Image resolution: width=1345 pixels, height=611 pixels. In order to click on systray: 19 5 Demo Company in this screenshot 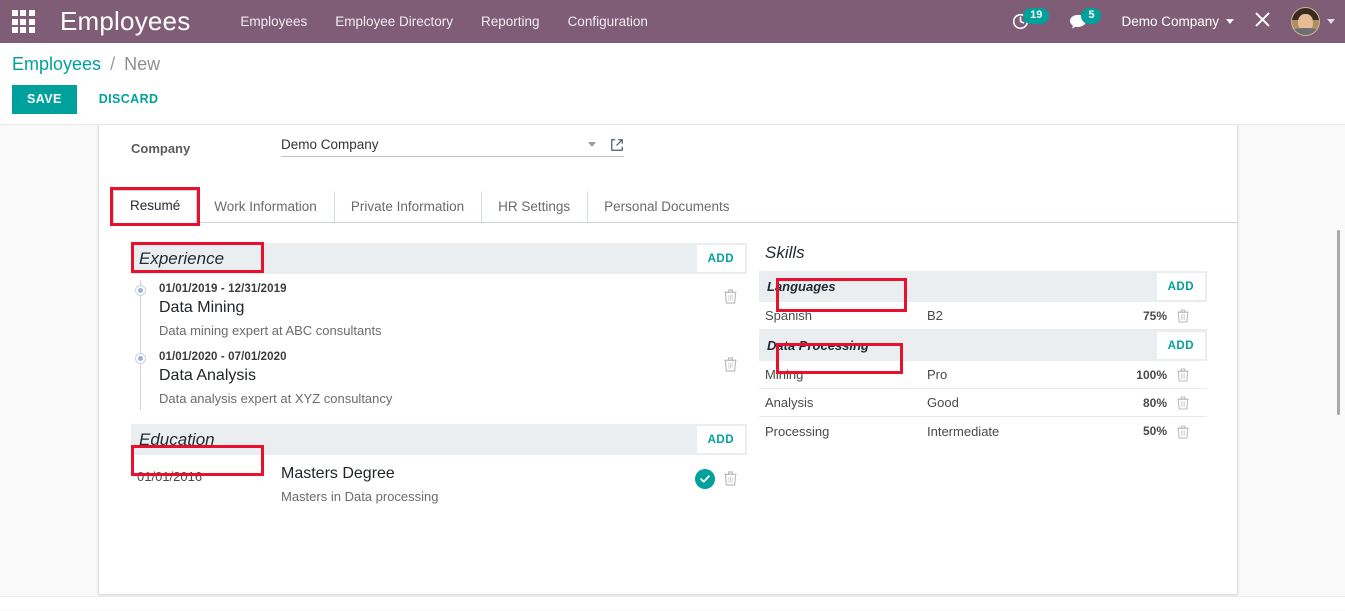, I will do `click(1173, 21)`.